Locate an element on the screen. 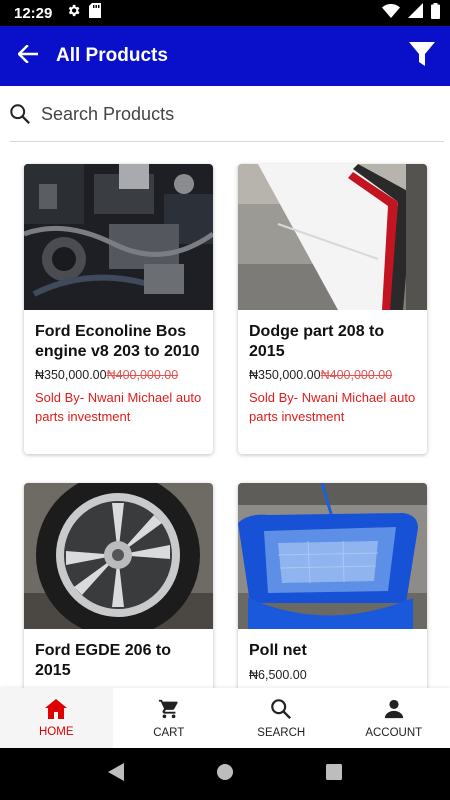 Image resolution: width=450 pixels, height=800 pixels. product-title: Dodge part 208 to 2015 is located at coordinates (333, 342).